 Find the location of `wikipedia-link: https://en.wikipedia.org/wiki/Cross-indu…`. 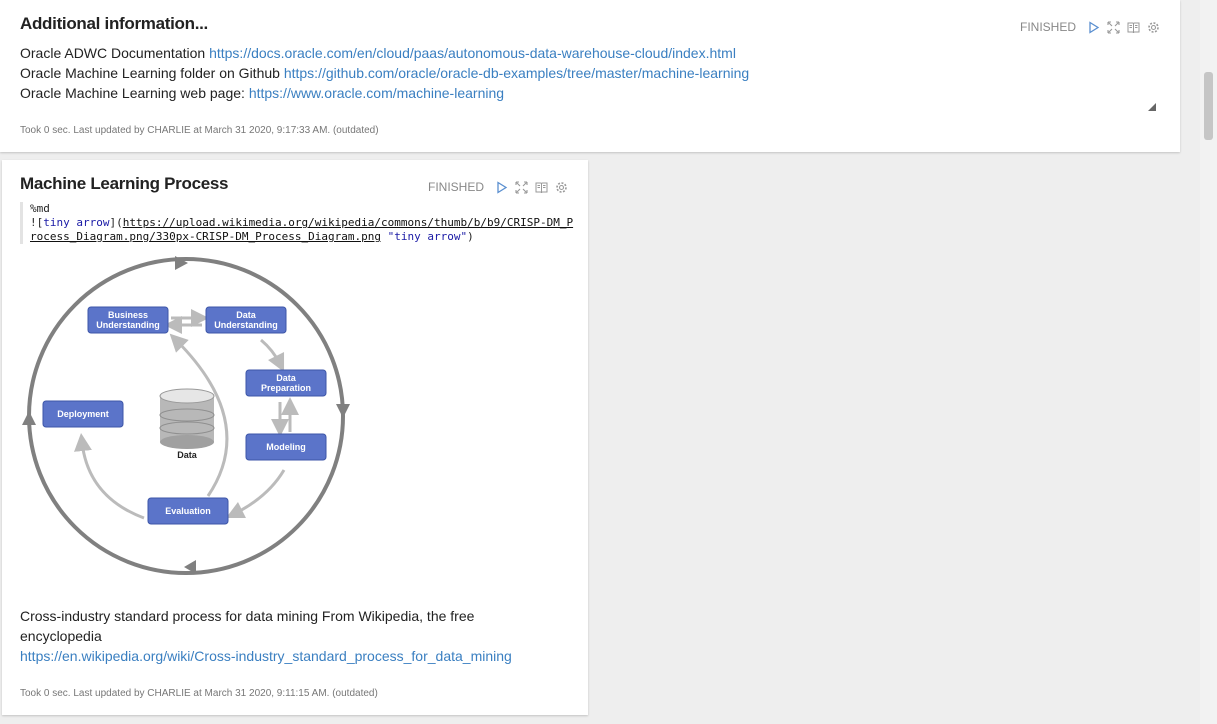

wikipedia-link: https://en.wikipedia.org/wiki/Cross-indu… is located at coordinates (266, 656).